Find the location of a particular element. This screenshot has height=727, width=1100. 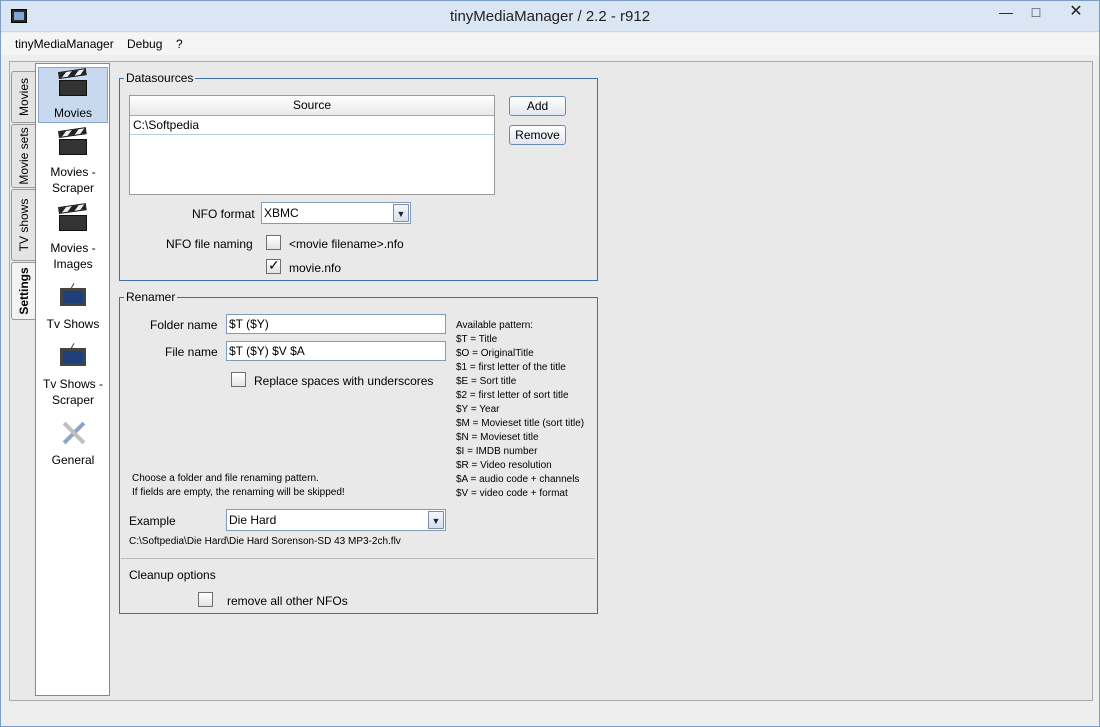

add-button: Add is located at coordinates (537, 106).